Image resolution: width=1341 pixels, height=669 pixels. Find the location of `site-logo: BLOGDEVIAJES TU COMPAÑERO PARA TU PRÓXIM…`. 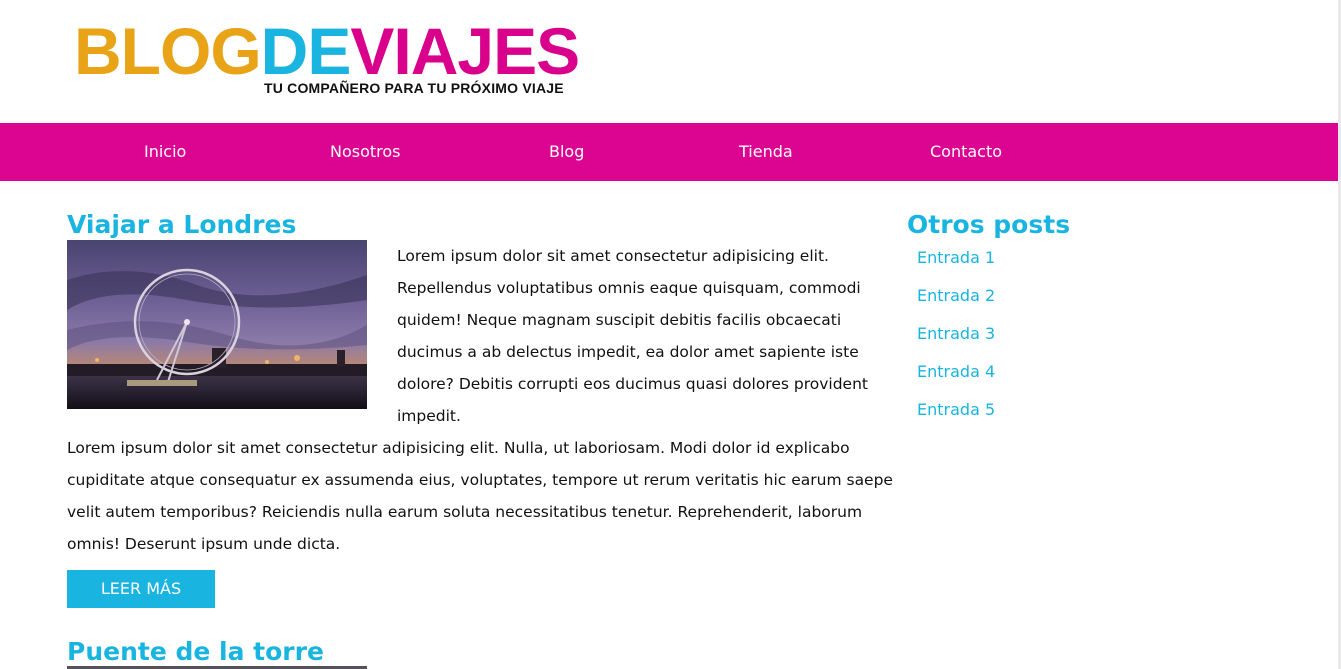

site-logo: BLOGDEVIAJES TU COMPAÑERO PARA TU PRÓXIM… is located at coordinates (334, 59).